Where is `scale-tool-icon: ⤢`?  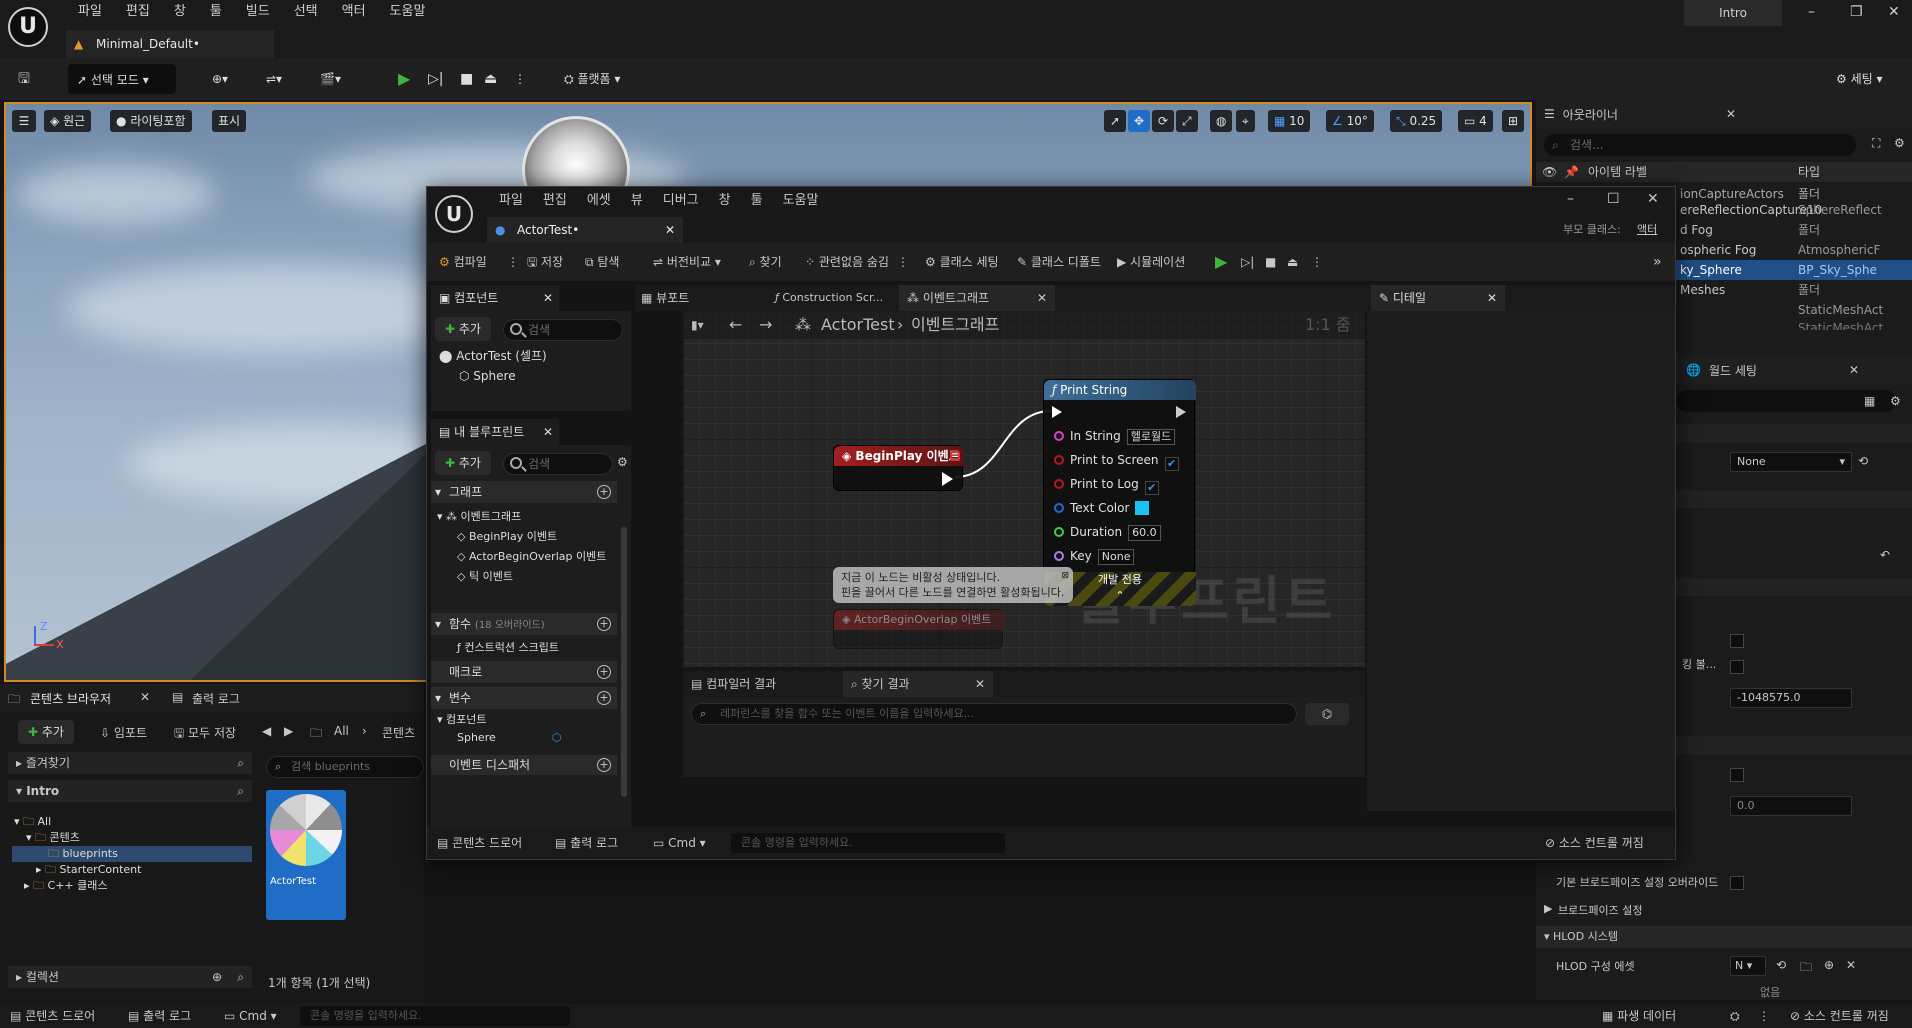 scale-tool-icon: ⤢ is located at coordinates (1187, 121).